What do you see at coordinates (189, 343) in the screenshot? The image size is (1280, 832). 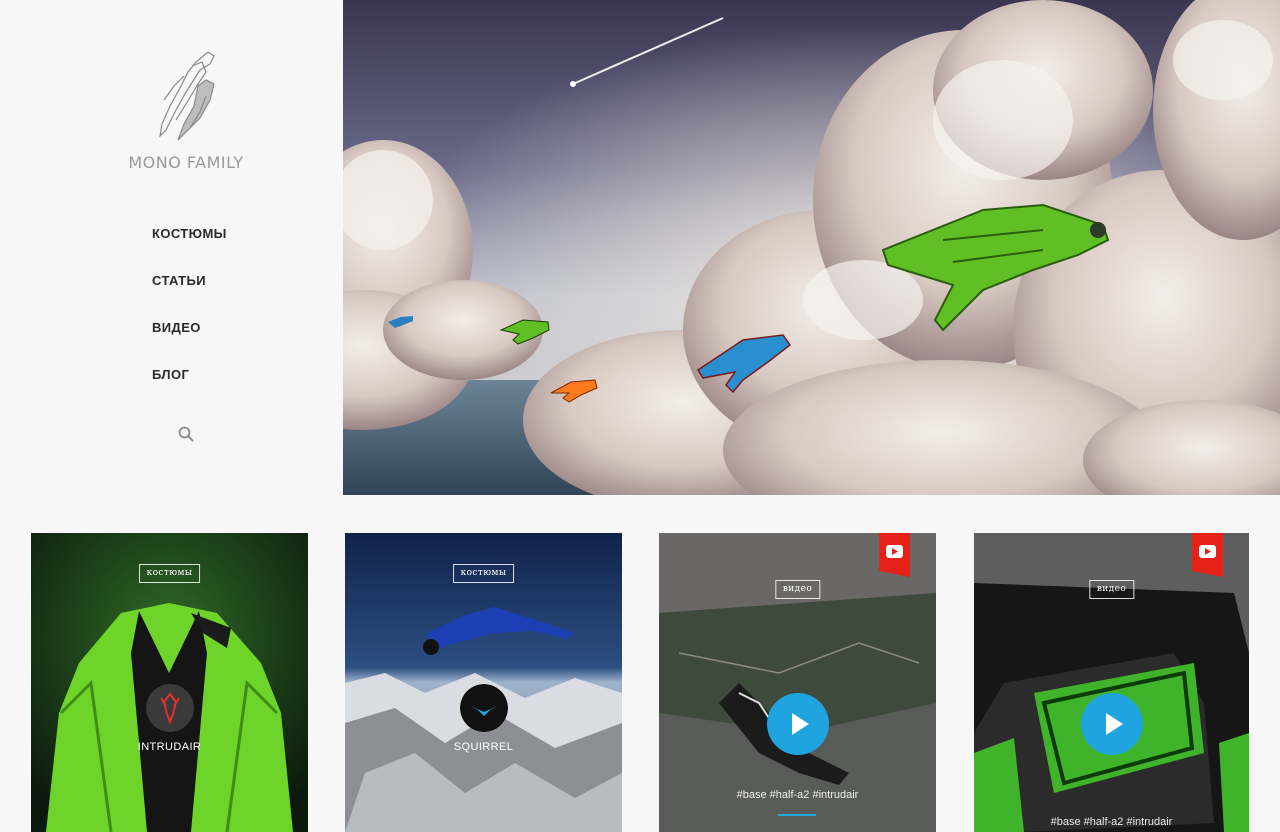 I see `nav-item-video: ВИДЕО` at bounding box center [189, 343].